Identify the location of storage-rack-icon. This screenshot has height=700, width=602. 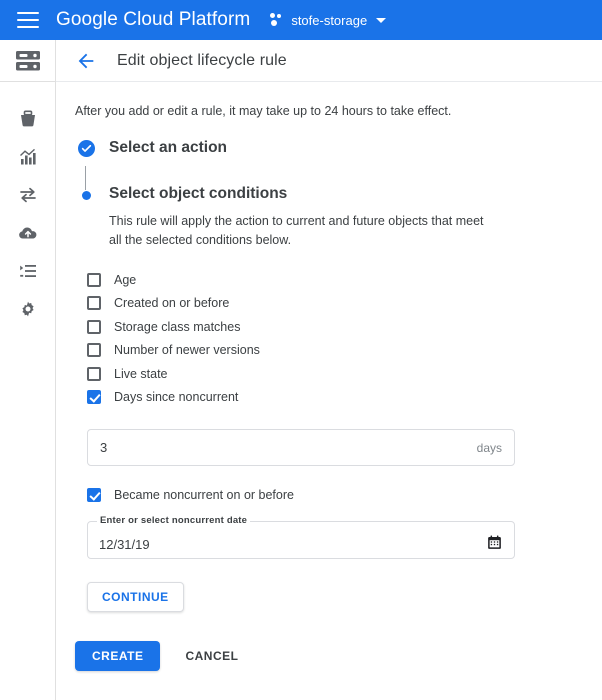
(27, 60).